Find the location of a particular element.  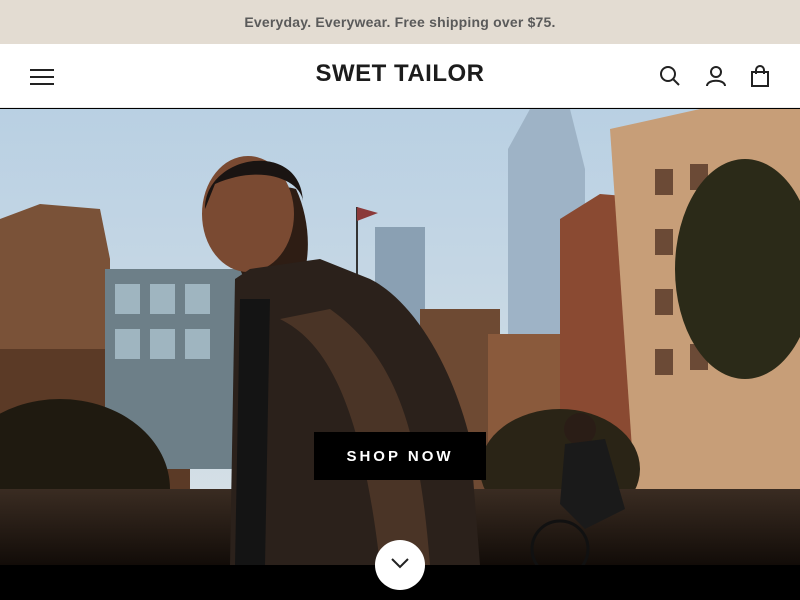

cart-icon is located at coordinates (760, 76).